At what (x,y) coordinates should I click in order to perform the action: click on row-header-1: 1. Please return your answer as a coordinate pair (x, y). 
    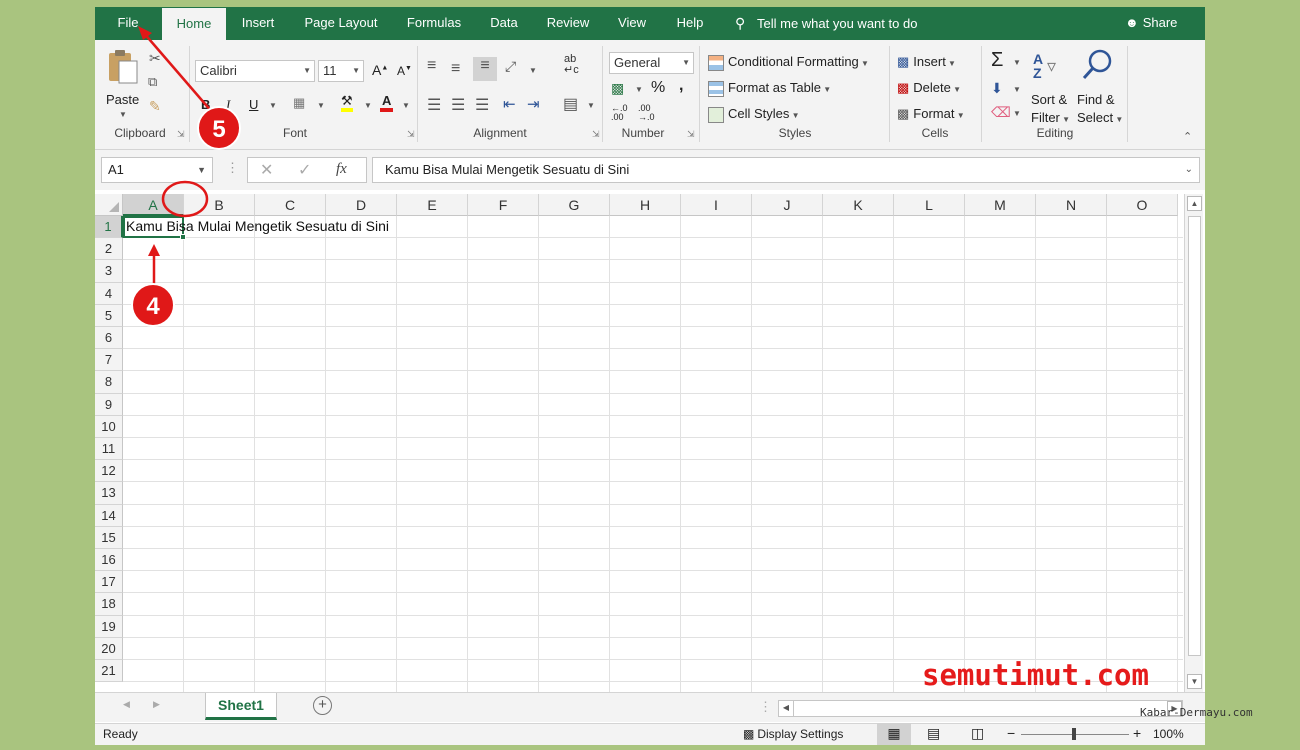
    Looking at the image, I should click on (109, 227).